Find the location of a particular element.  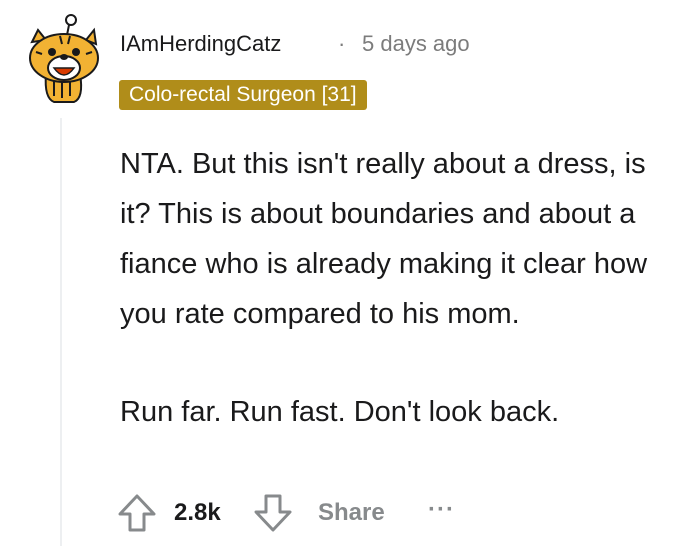

snoo-cat-avatar-icon is located at coordinates (64, 58).